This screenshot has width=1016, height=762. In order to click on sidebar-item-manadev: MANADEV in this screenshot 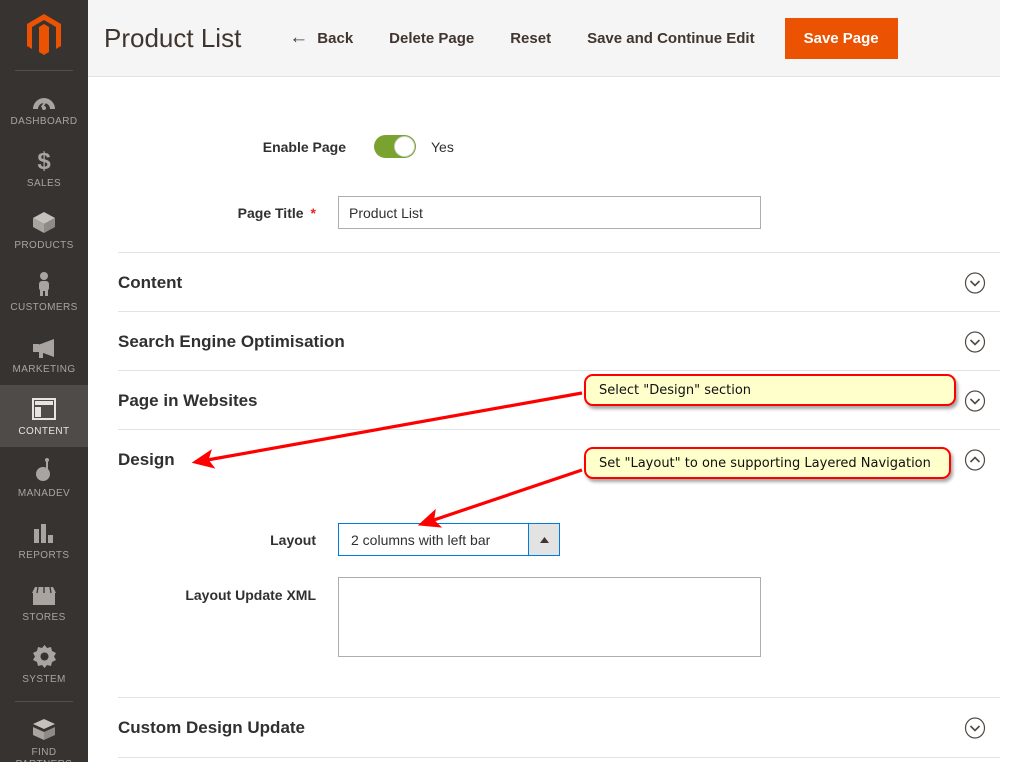, I will do `click(44, 478)`.